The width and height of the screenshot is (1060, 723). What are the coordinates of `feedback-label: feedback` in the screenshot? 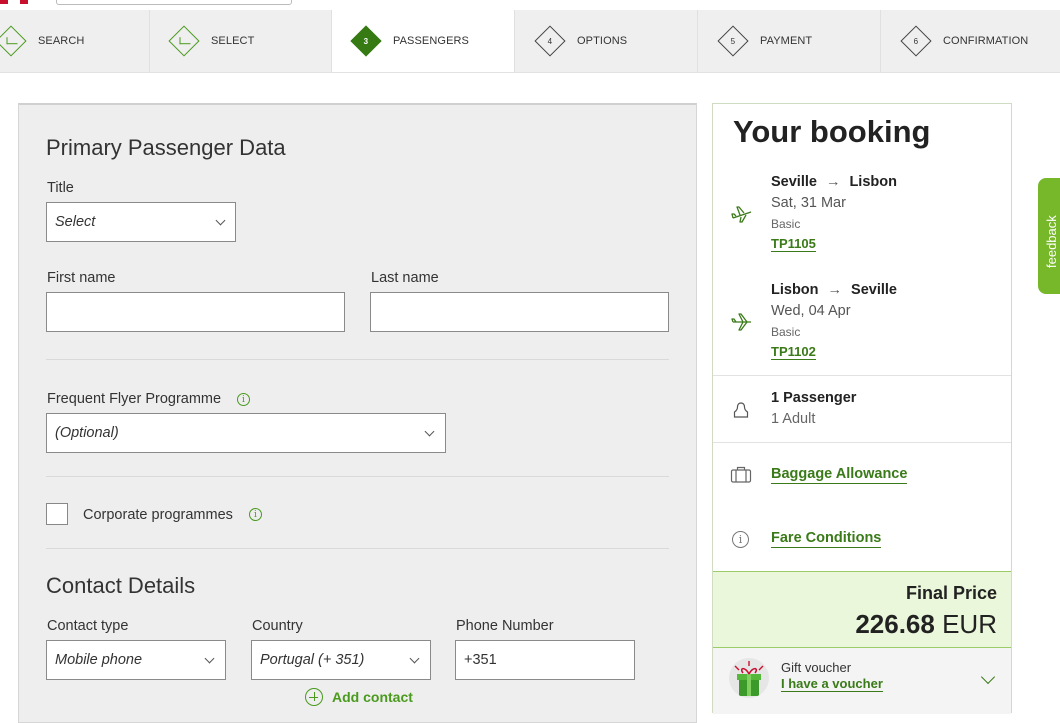 It's located at (1051, 241).